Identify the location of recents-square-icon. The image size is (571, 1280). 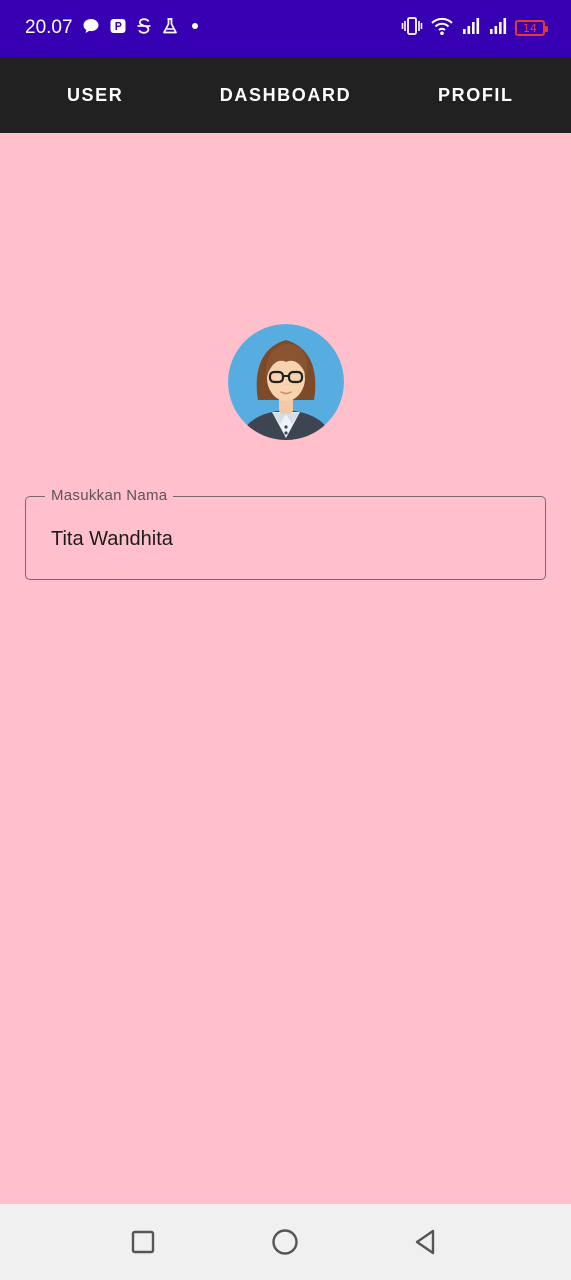
(143, 1242).